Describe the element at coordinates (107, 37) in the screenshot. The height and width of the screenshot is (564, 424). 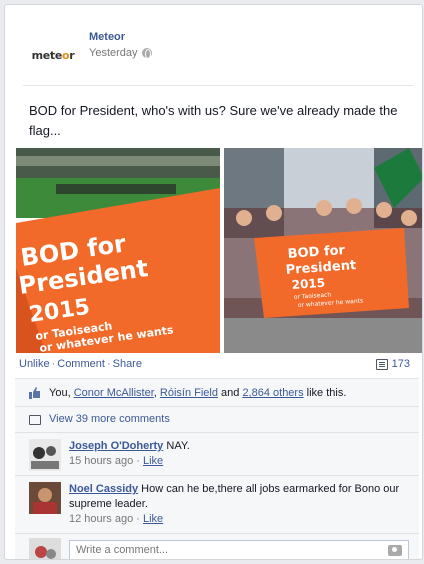
I see `page-name-link: Meteor` at that location.